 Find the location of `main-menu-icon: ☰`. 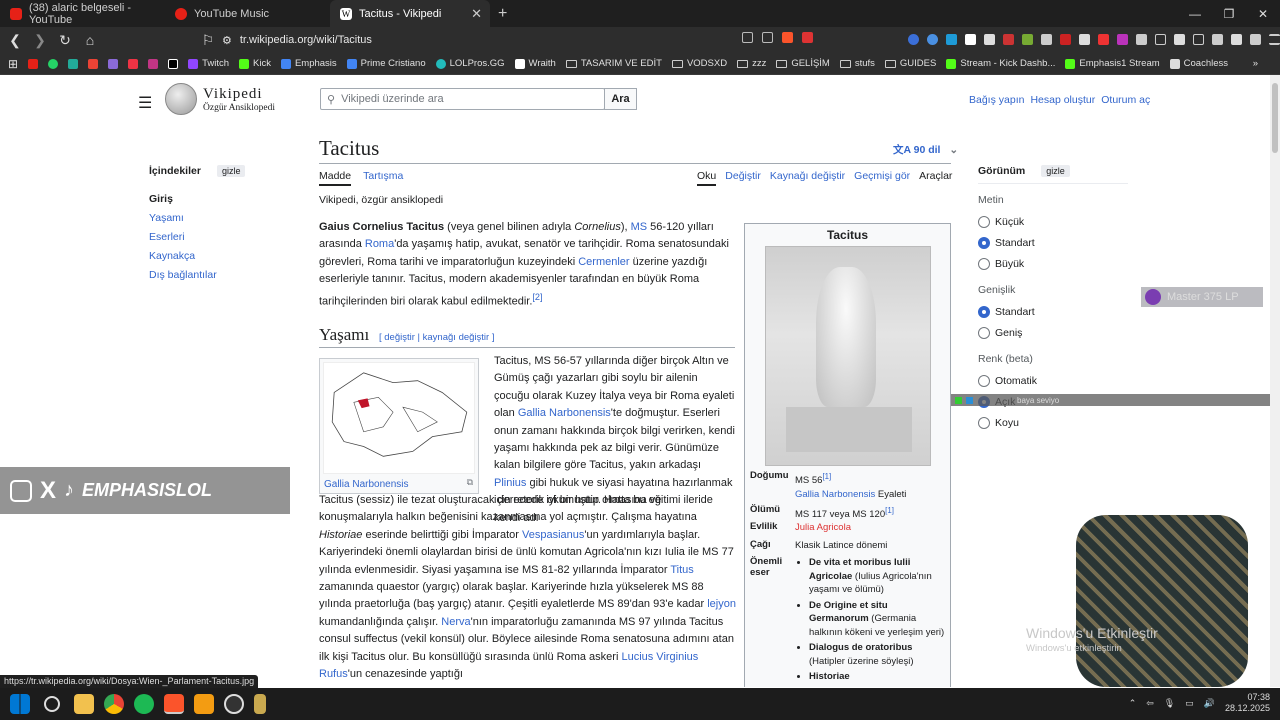

main-menu-icon: ☰ is located at coordinates (145, 103).